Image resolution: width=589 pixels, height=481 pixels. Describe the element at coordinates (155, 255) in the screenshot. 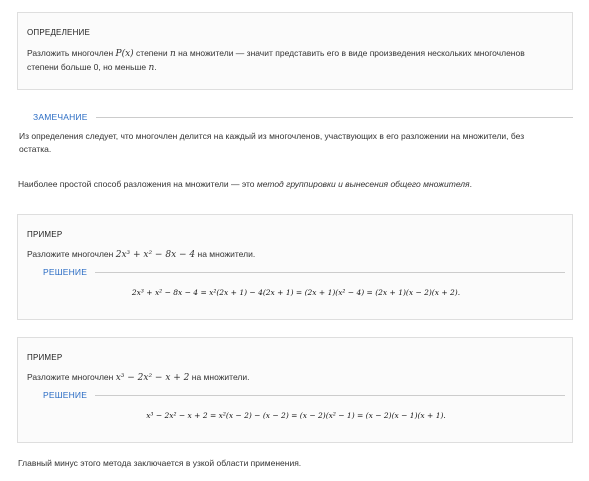

I see `example-poly-1: 2x³ + x² − 8x − 4` at that location.